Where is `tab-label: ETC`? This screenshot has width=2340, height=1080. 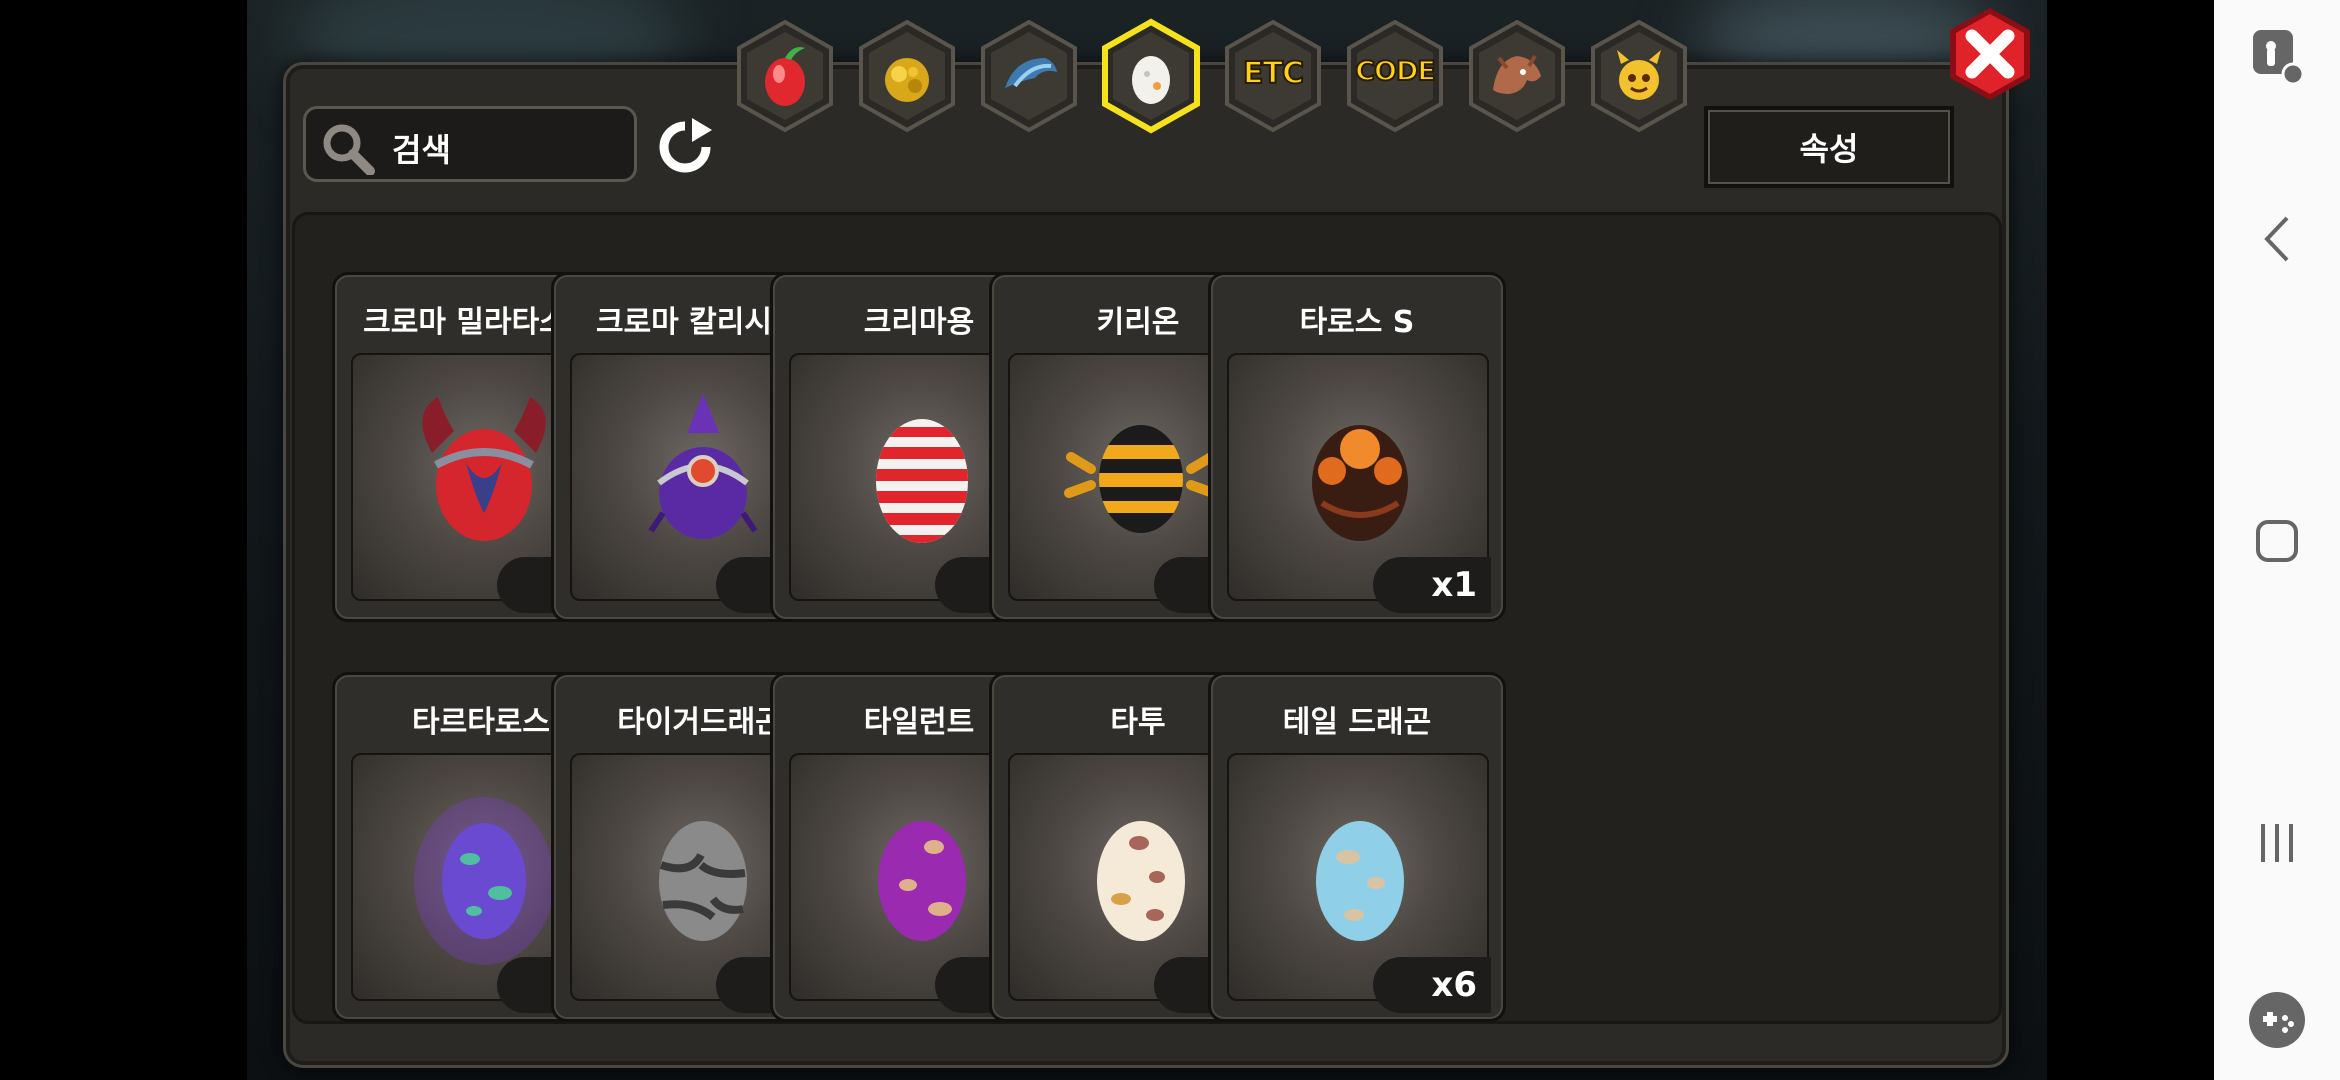
tab-label: ETC is located at coordinates (1273, 73).